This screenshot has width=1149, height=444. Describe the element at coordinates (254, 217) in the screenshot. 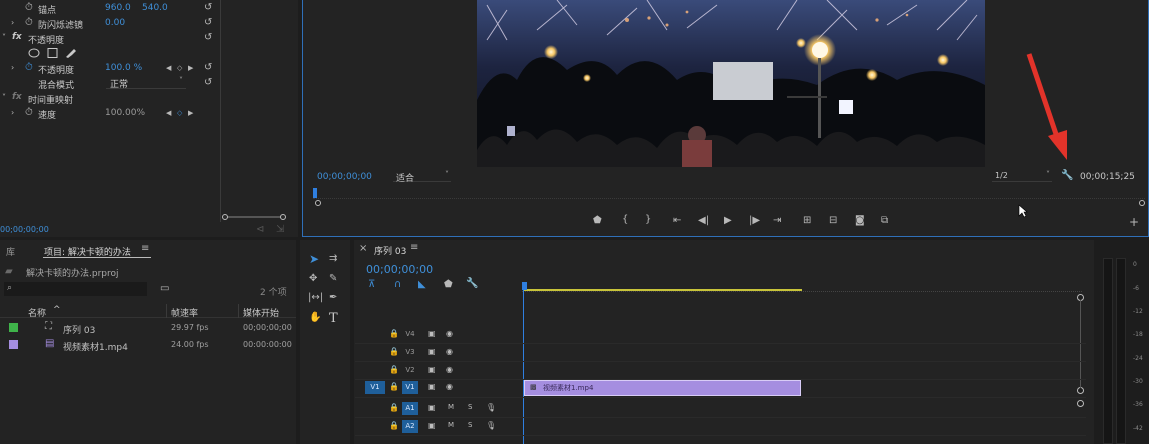

I see `zoom-scrollbar` at that location.